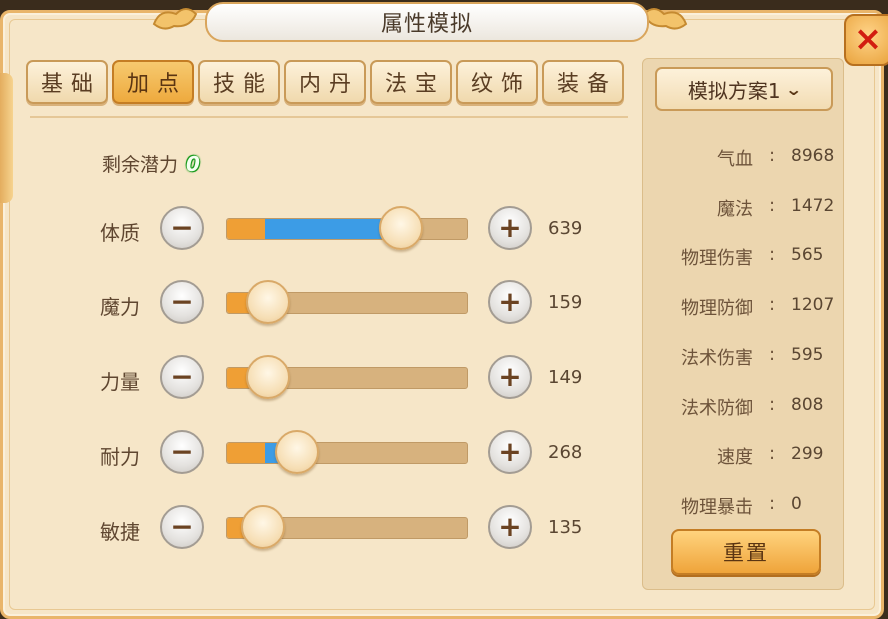 The image size is (888, 619). What do you see at coordinates (327, 229) in the screenshot?
I see `slider-added-fill` at bounding box center [327, 229].